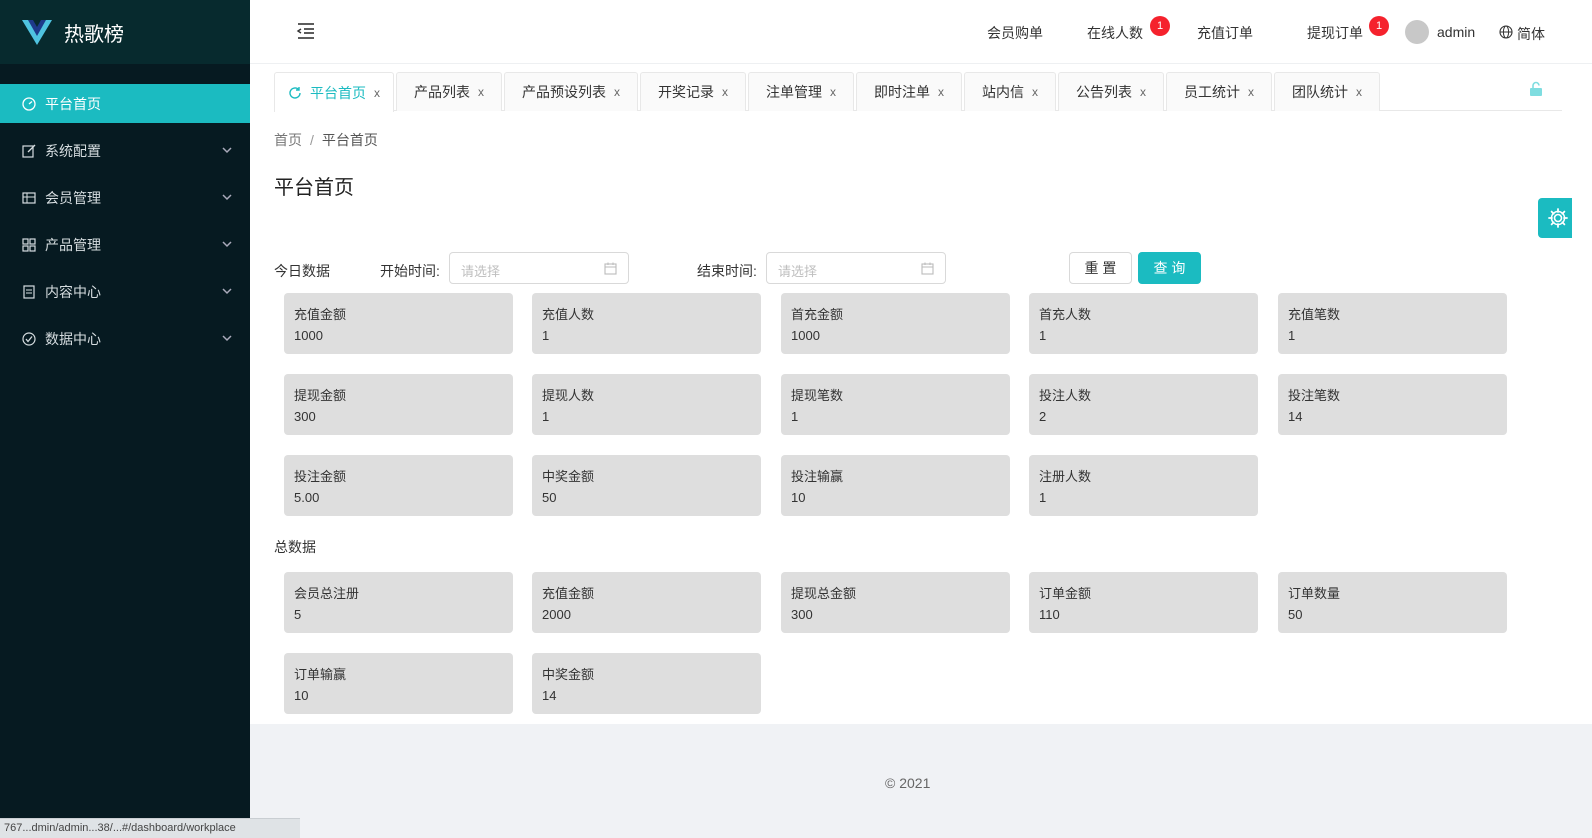 The width and height of the screenshot is (1592, 838). What do you see at coordinates (895, 323) in the screenshot?
I see `stat-card: 首充金额 1000` at bounding box center [895, 323].